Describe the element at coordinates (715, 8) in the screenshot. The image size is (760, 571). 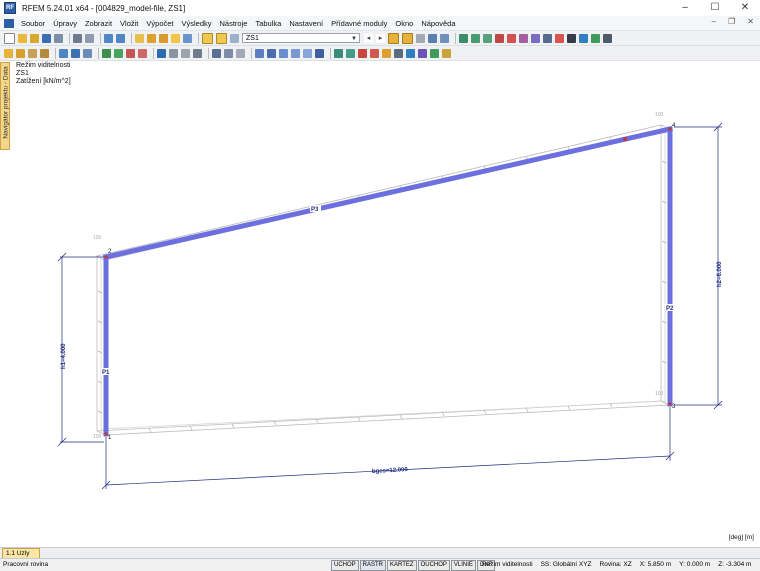
I see `maximize-button: ☐` at that location.